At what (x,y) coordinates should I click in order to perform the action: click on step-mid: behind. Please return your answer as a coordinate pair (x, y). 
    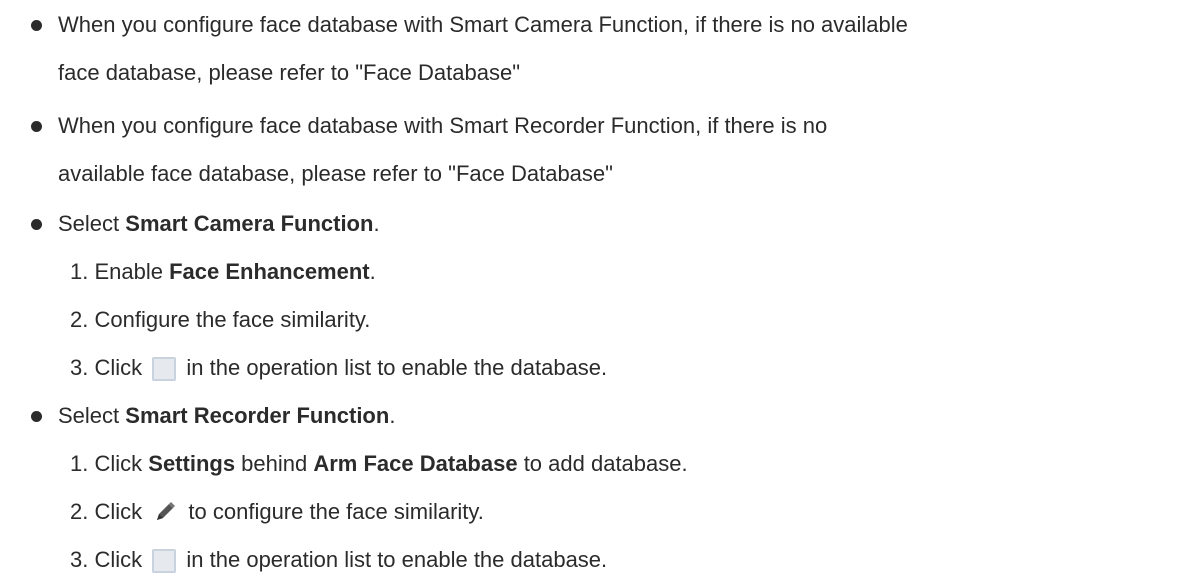
    Looking at the image, I should click on (274, 463).